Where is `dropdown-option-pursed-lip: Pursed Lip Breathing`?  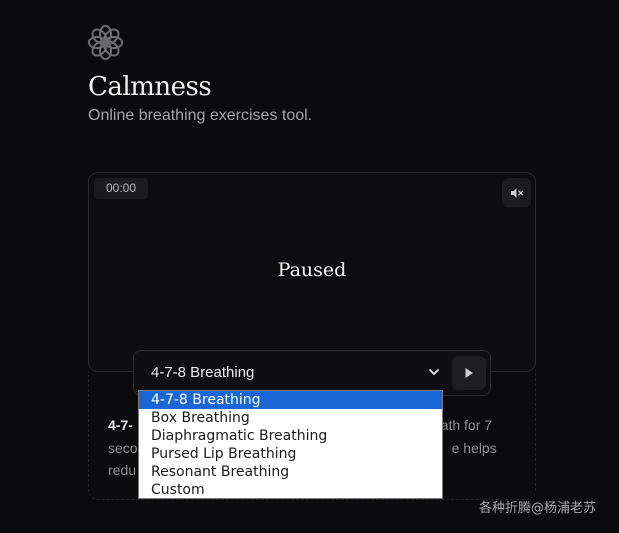 dropdown-option-pursed-lip: Pursed Lip Breathing is located at coordinates (290, 454).